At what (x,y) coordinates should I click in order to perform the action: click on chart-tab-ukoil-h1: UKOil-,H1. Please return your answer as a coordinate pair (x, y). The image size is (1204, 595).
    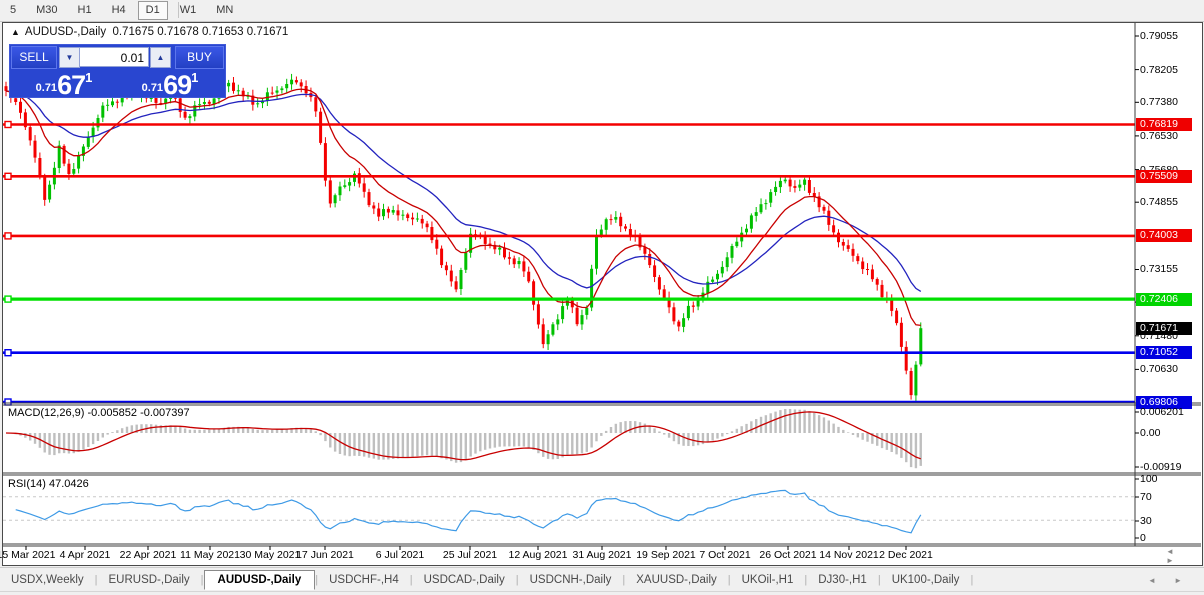
    Looking at the image, I should click on (768, 580).